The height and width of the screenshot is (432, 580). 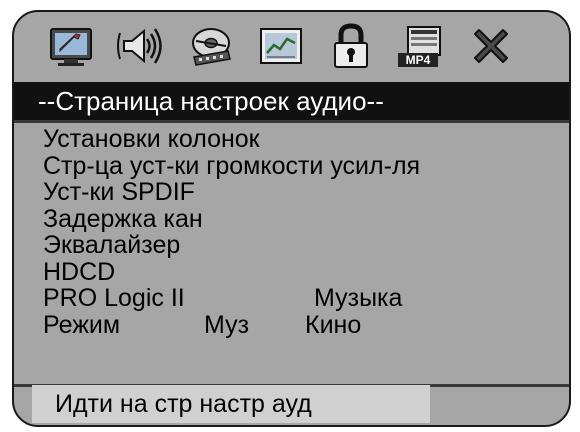 What do you see at coordinates (418, 60) in the screenshot?
I see `mp4-icon-label: MP4` at bounding box center [418, 60].